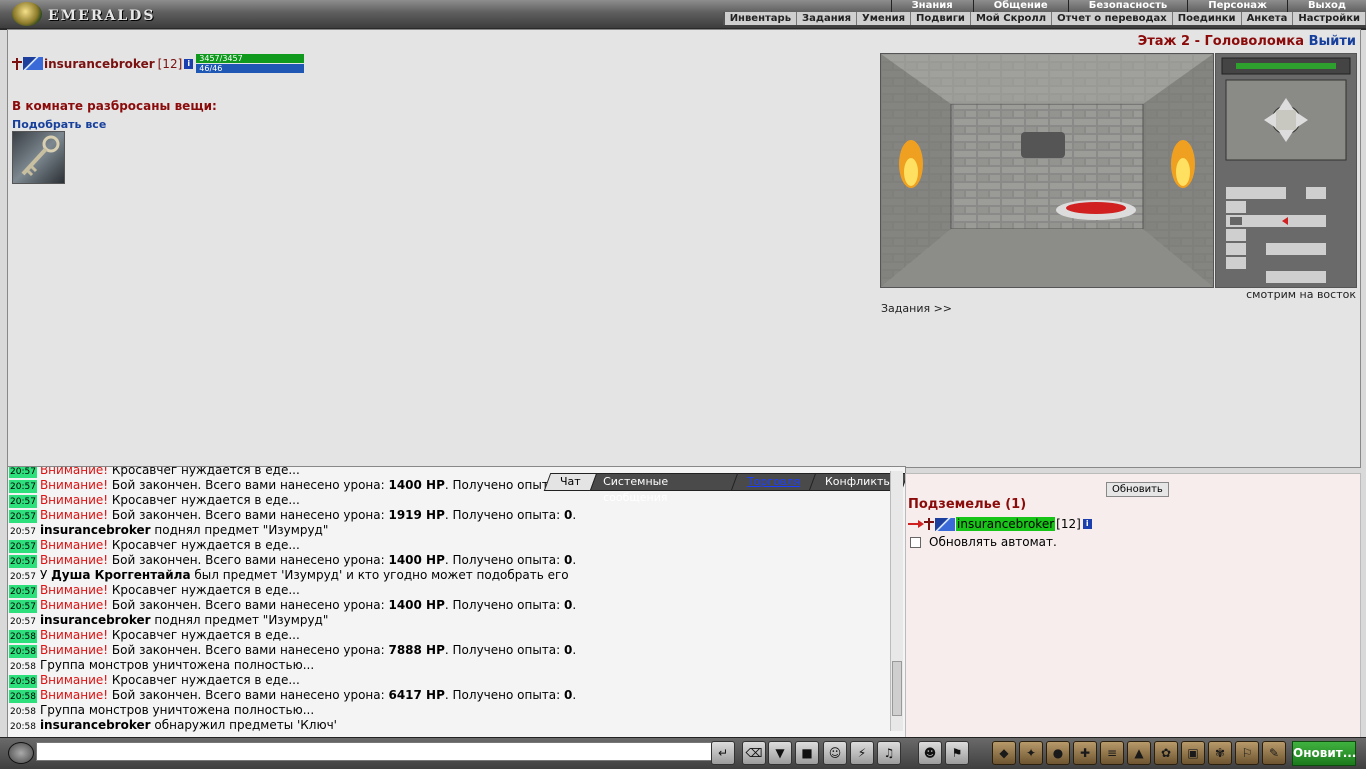 This screenshot has width=1366, height=769. What do you see at coordinates (1004, 753) in the screenshot?
I see `bag-icon: ◆` at bounding box center [1004, 753].